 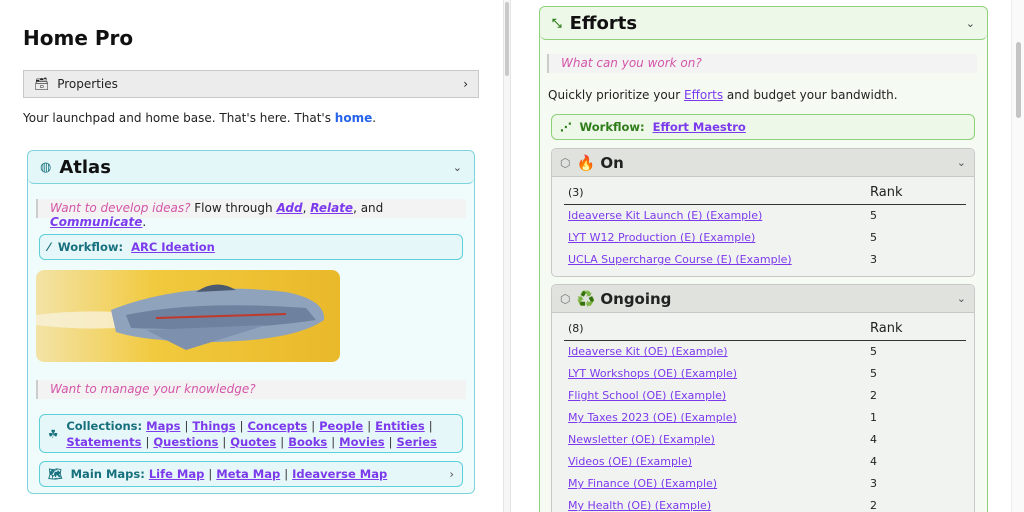 What do you see at coordinates (251, 84) in the screenshot?
I see `properties-toggle: 🗃 Properties ›` at bounding box center [251, 84].